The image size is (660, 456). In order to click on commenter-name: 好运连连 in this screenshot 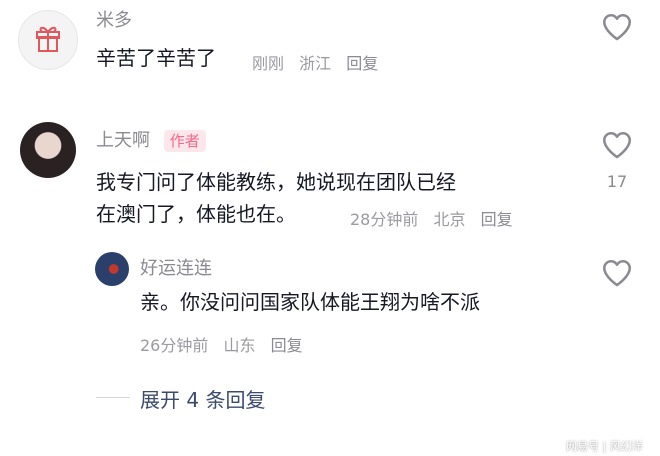, I will do `click(176, 267)`.